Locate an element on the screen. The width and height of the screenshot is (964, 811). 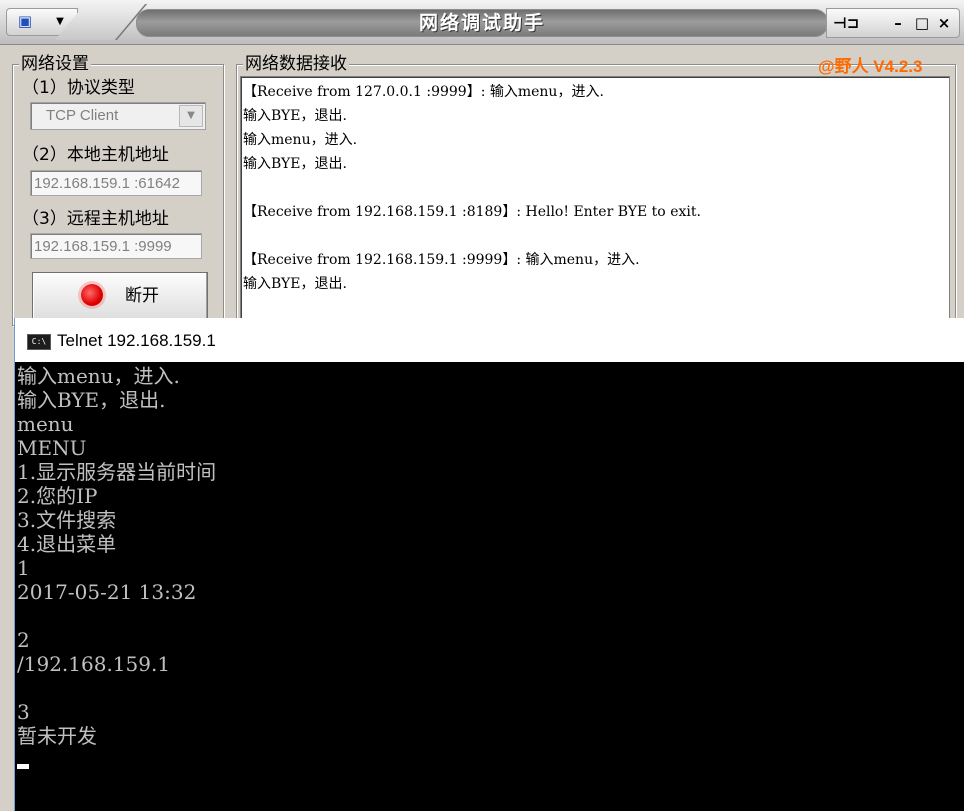
console-line: 3.文件搜索 is located at coordinates (67, 520).